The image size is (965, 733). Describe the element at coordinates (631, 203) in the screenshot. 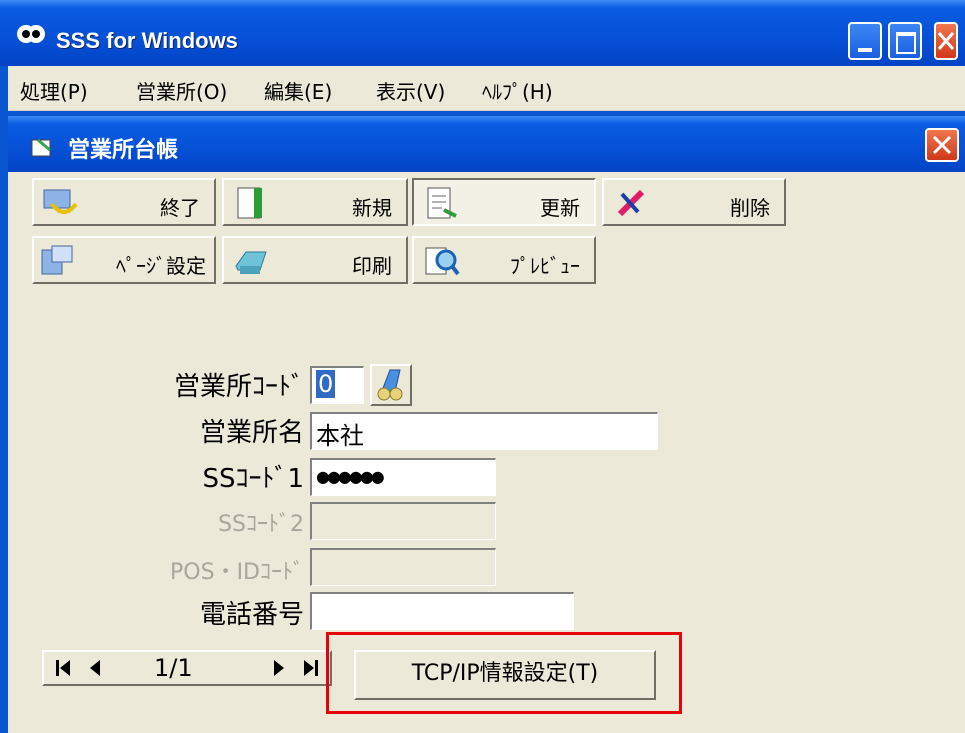

I see `delete-icon` at that location.